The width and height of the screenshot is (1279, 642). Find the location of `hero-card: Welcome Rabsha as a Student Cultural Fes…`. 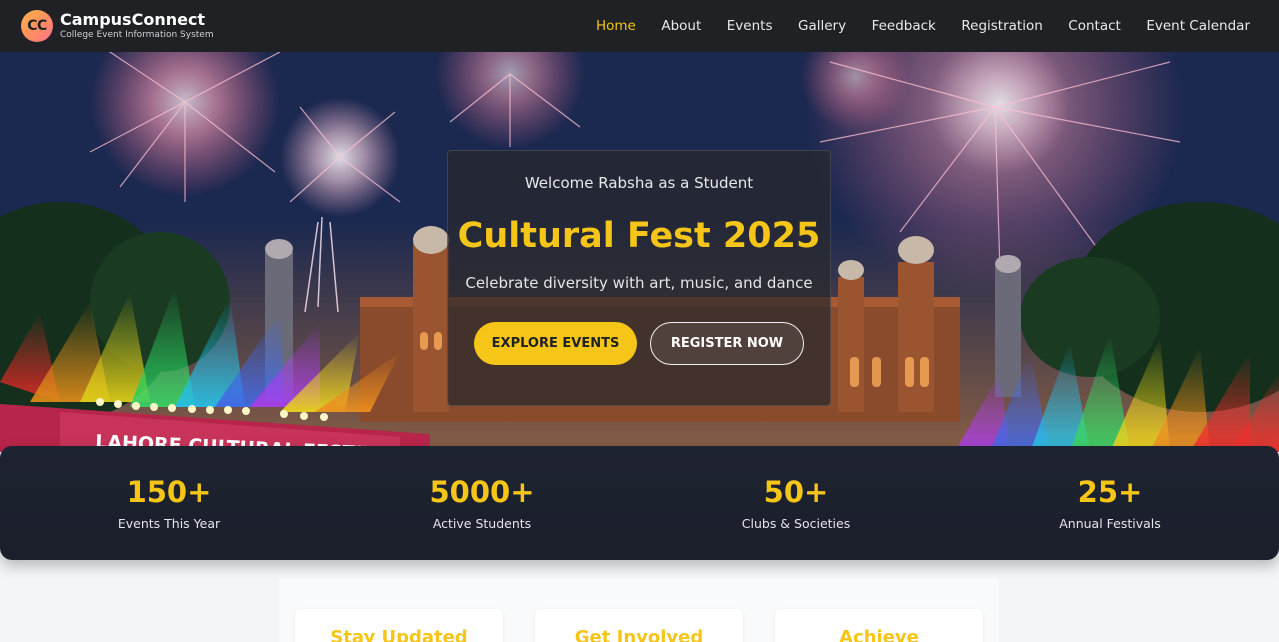

hero-card: Welcome Rabsha as a Student Cultural Fes… is located at coordinates (639, 278).